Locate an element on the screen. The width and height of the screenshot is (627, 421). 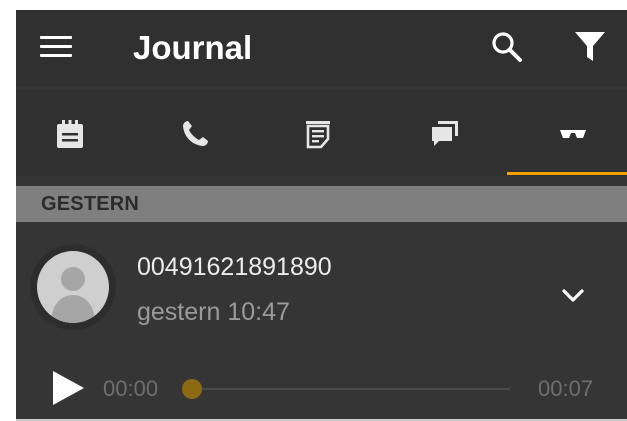
page-title: Journal is located at coordinates (193, 47).